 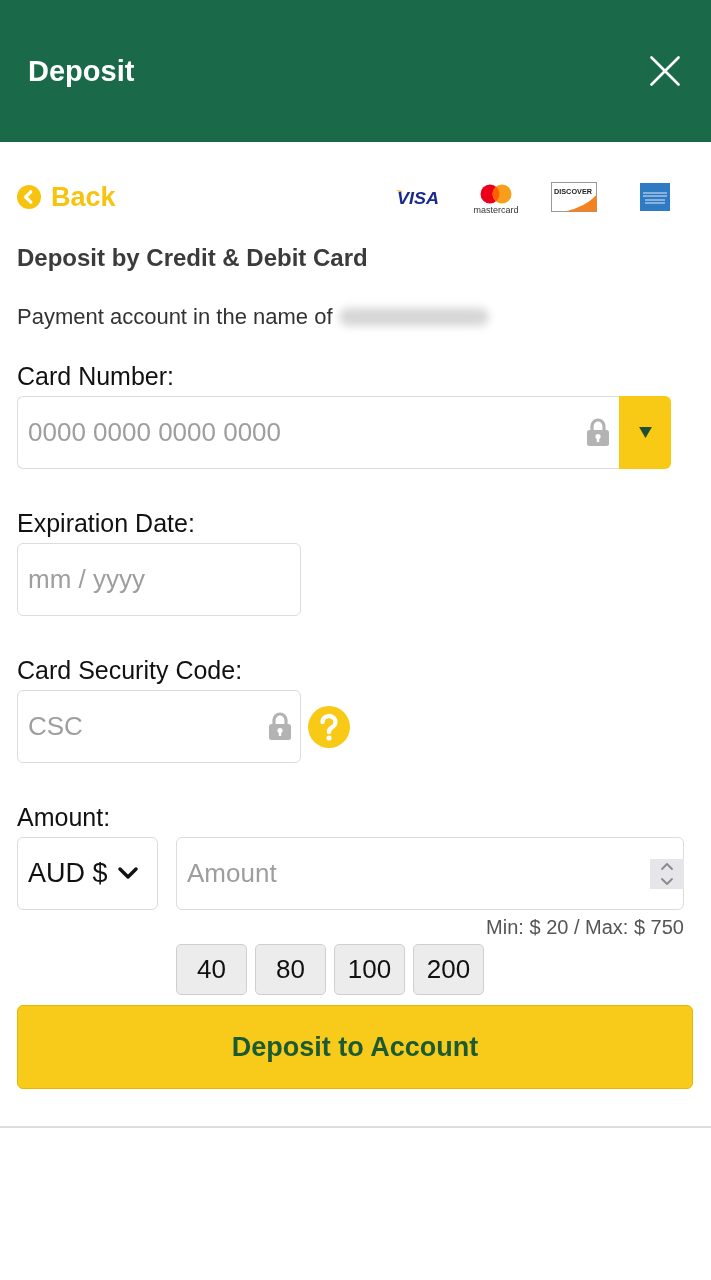 What do you see at coordinates (584, 927) in the screenshot?
I see `amount-limits: Min: $ 20 / Max: $ 750` at bounding box center [584, 927].